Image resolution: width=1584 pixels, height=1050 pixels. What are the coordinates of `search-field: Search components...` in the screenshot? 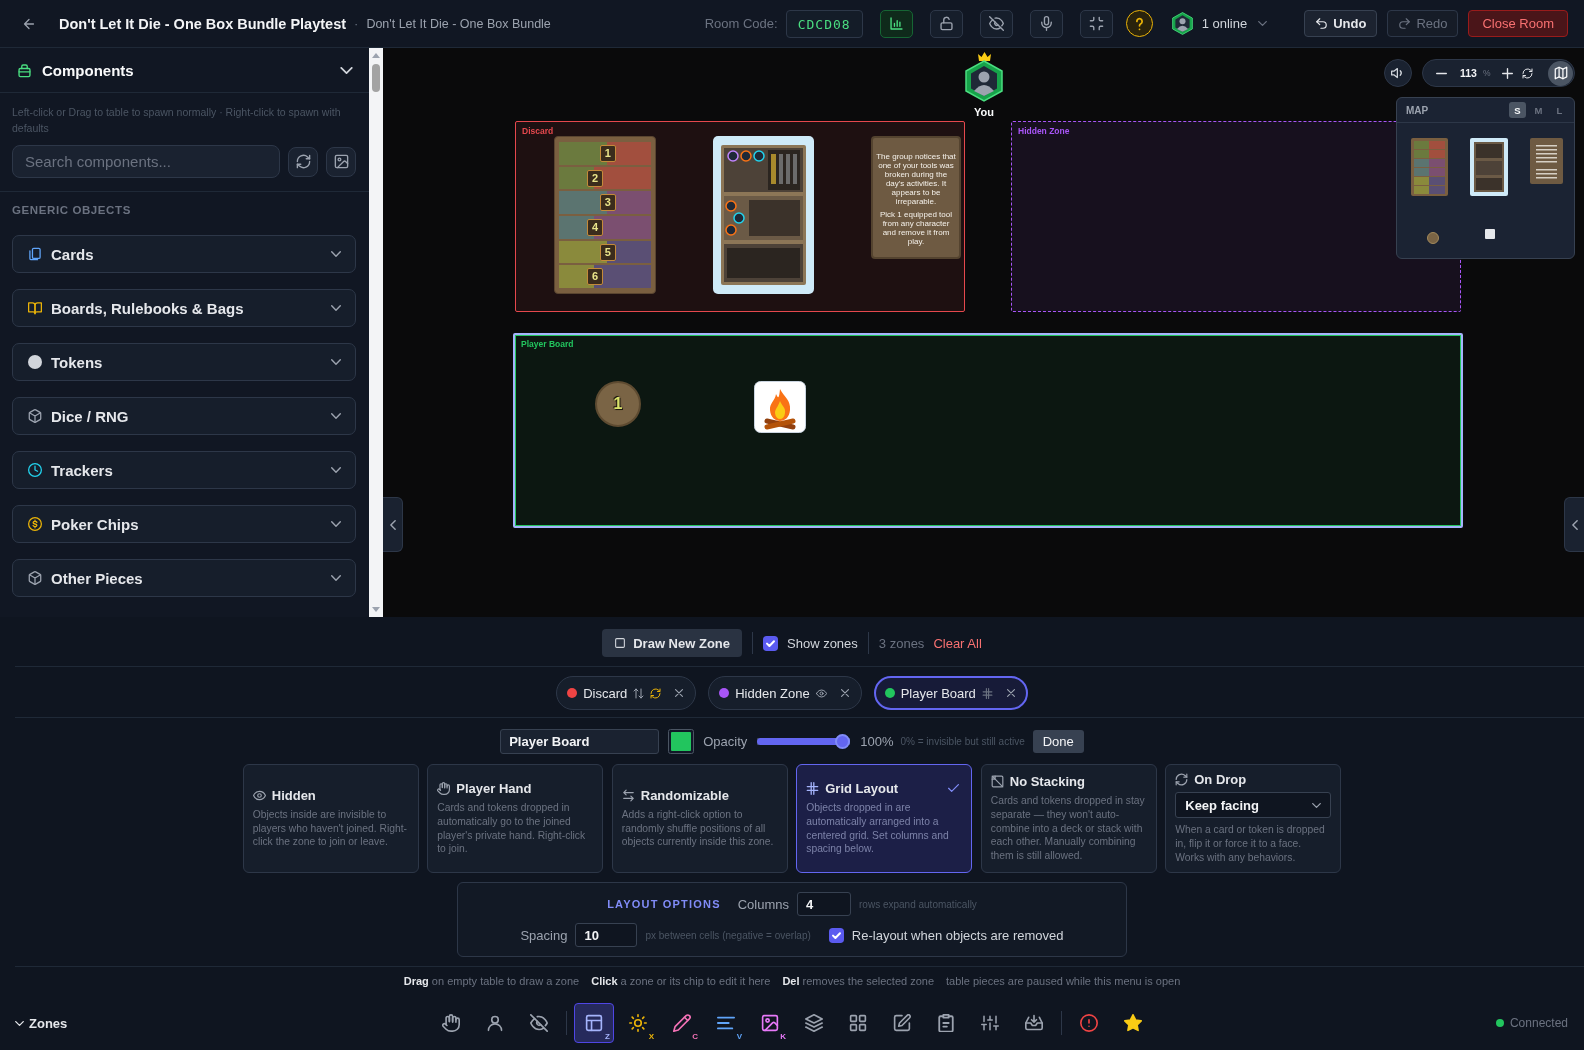 It's located at (146, 161).